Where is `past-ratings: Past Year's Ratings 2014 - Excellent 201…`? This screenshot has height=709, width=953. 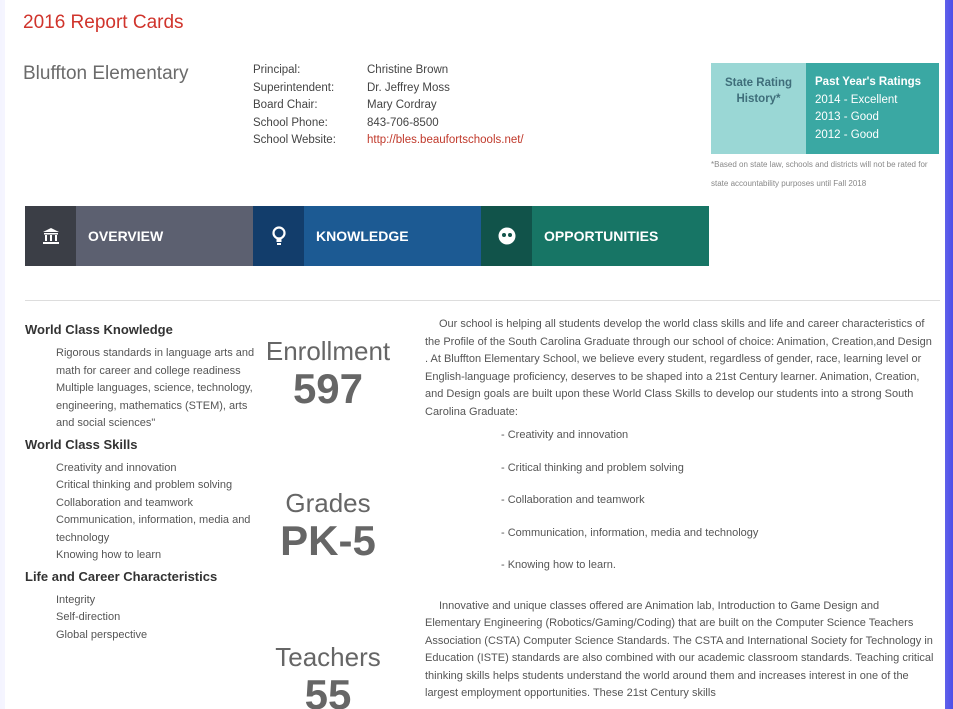 past-ratings: Past Year's Ratings 2014 - Excellent 201… is located at coordinates (872, 108).